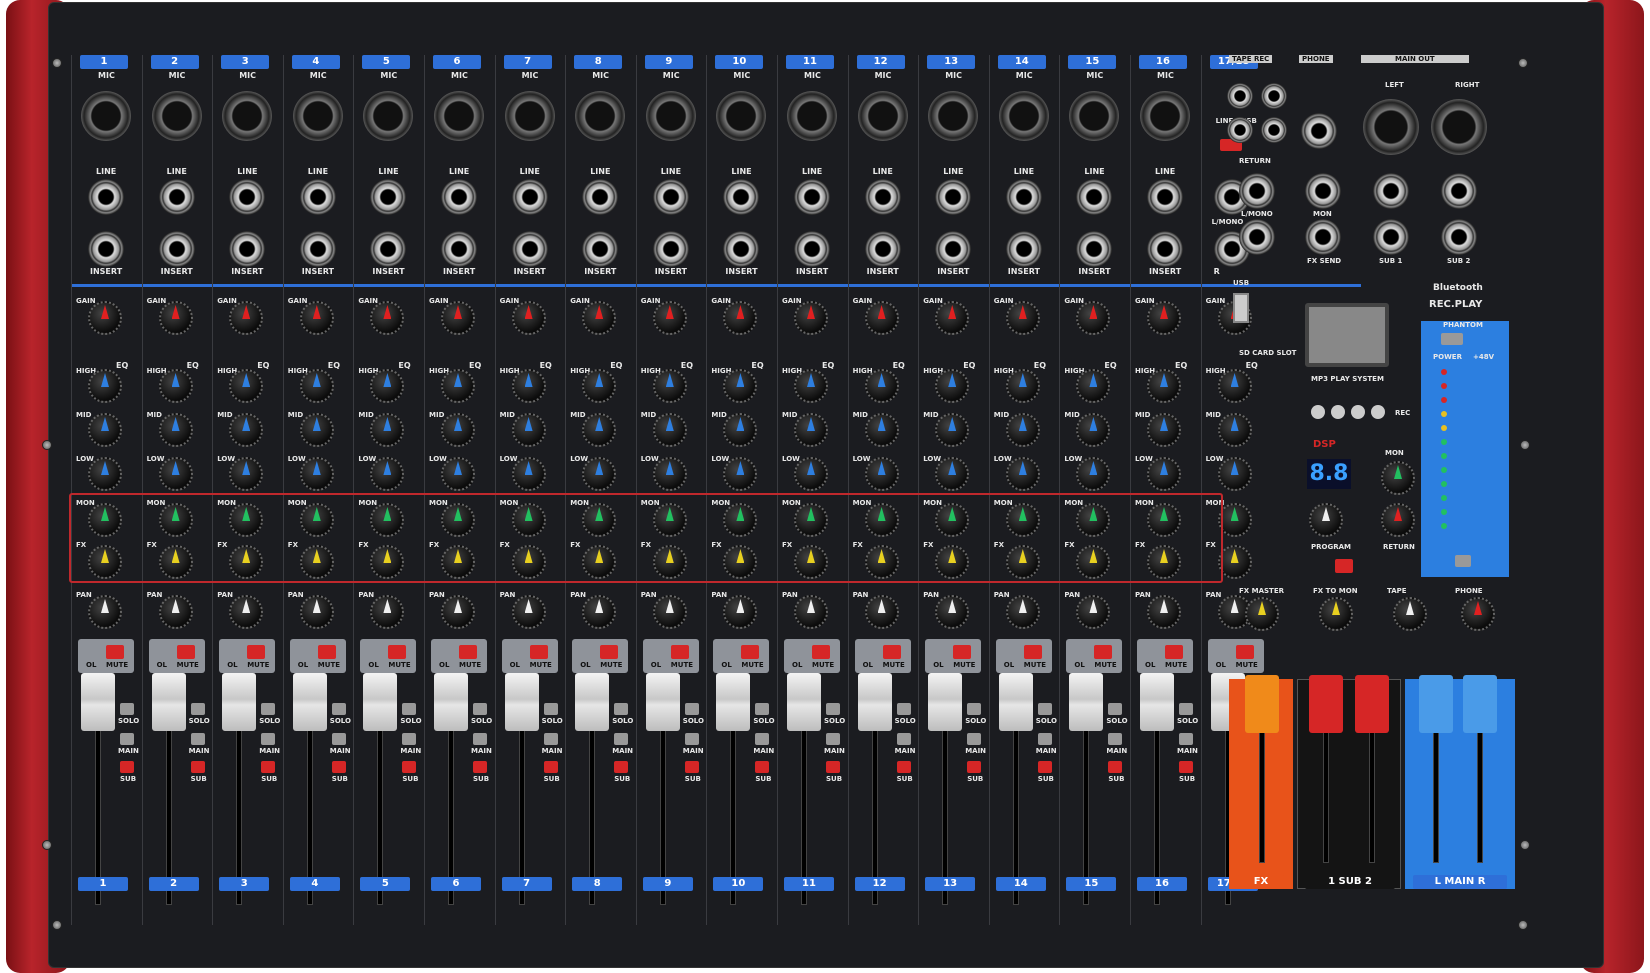 The height and width of the screenshot is (973, 1650). I want to click on tape-knob, so click(1410, 614).